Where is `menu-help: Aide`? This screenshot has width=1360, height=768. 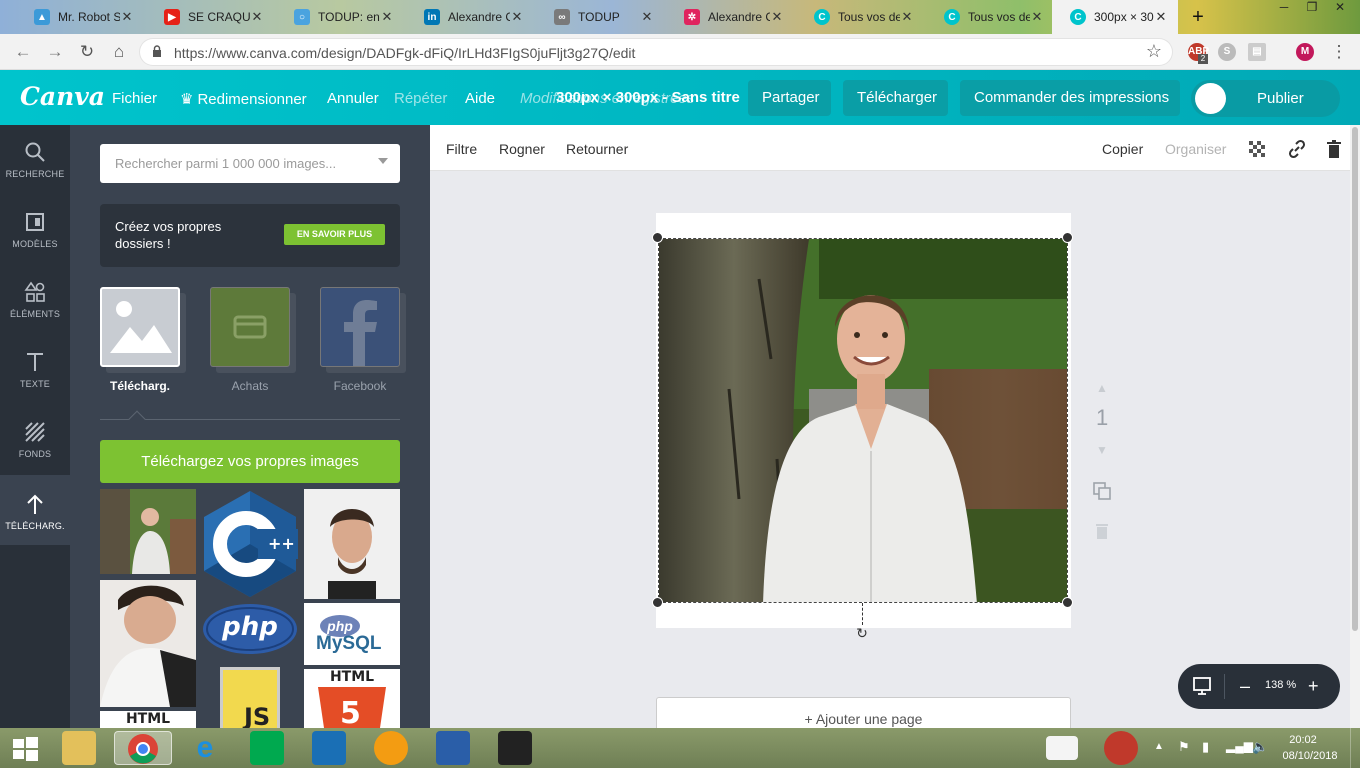
menu-help: Aide is located at coordinates (480, 98).